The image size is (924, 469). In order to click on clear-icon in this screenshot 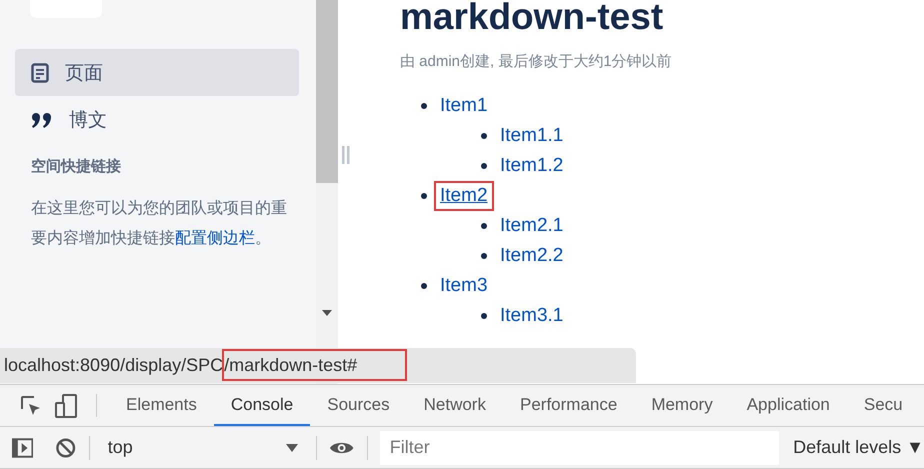, I will do `click(66, 447)`.